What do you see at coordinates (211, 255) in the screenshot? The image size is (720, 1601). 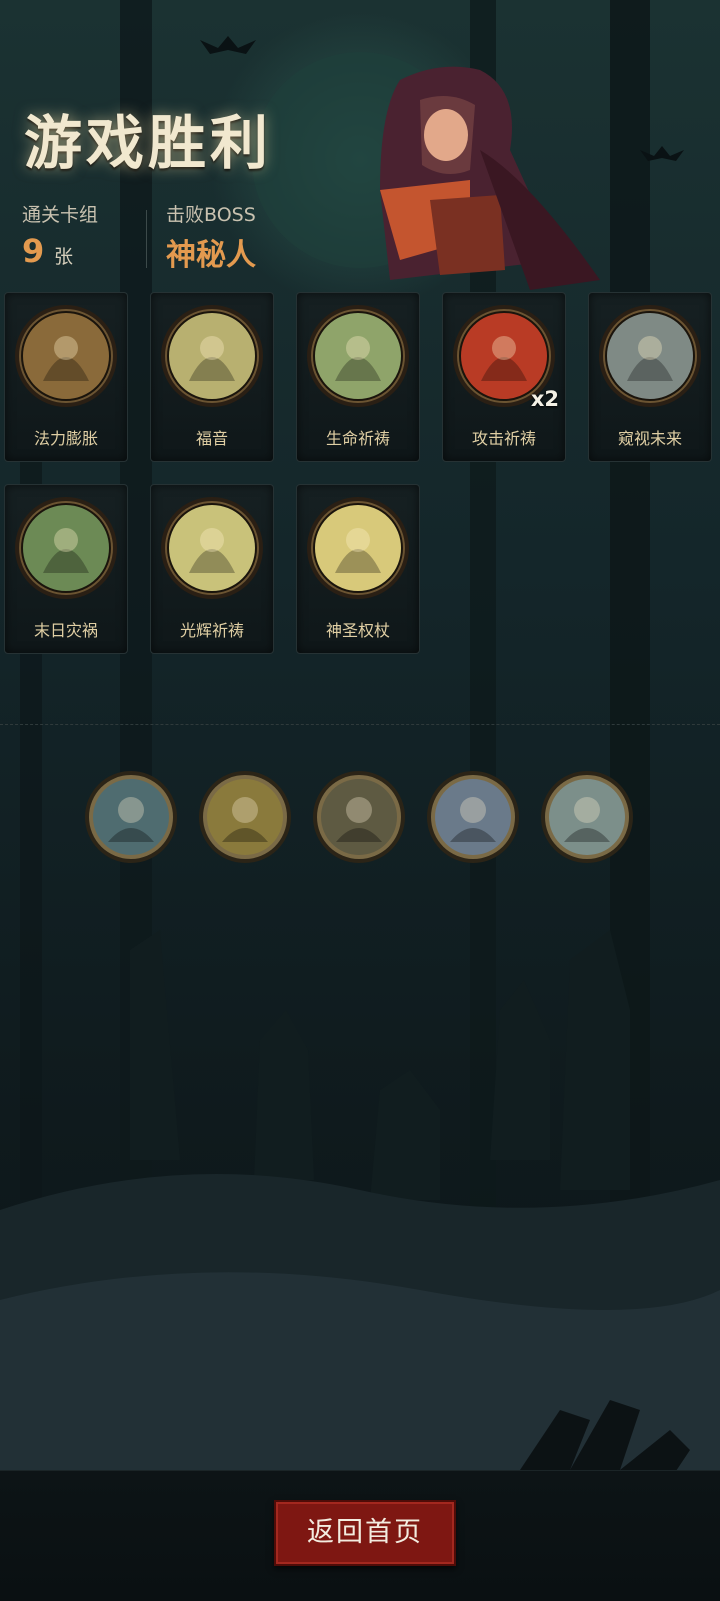 I see `boss-name: 神秘人` at bounding box center [211, 255].